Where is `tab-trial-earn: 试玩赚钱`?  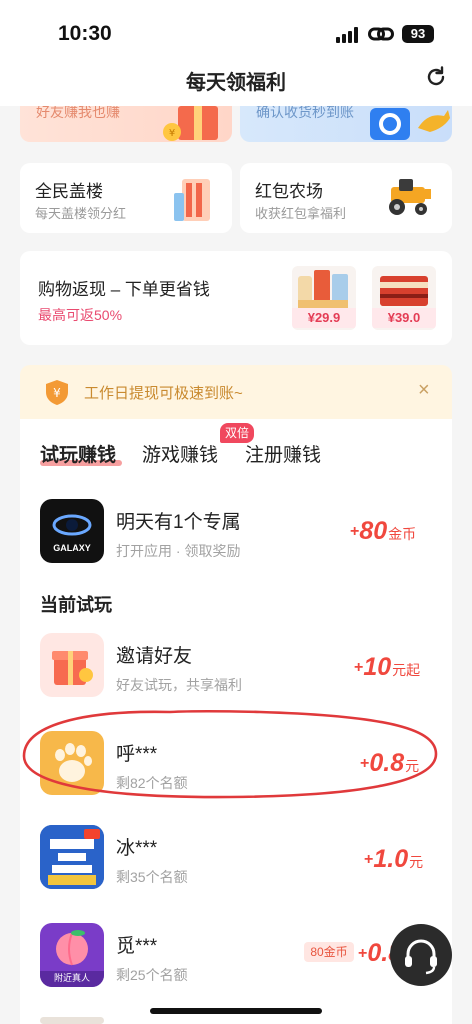 tab-trial-earn: 试玩赚钱 is located at coordinates (78, 453).